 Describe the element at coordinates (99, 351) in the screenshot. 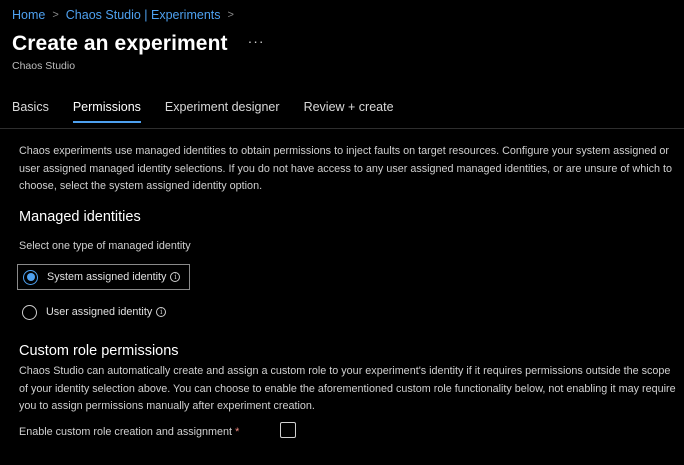

I see `custom-role-heading: Custom role permissions` at that location.